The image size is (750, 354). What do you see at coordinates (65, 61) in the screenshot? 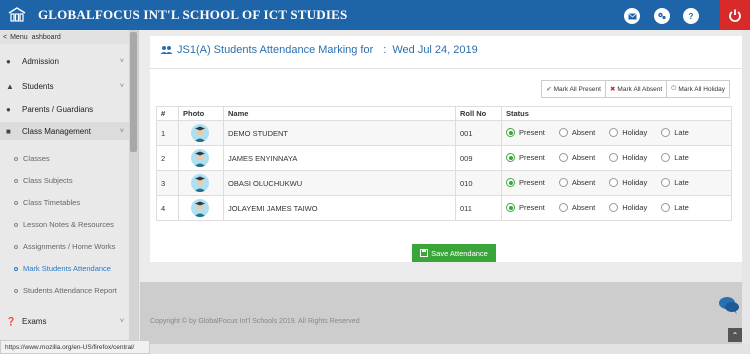
I see `sidebar-item-admission: ● Admission ˅` at bounding box center [65, 61].